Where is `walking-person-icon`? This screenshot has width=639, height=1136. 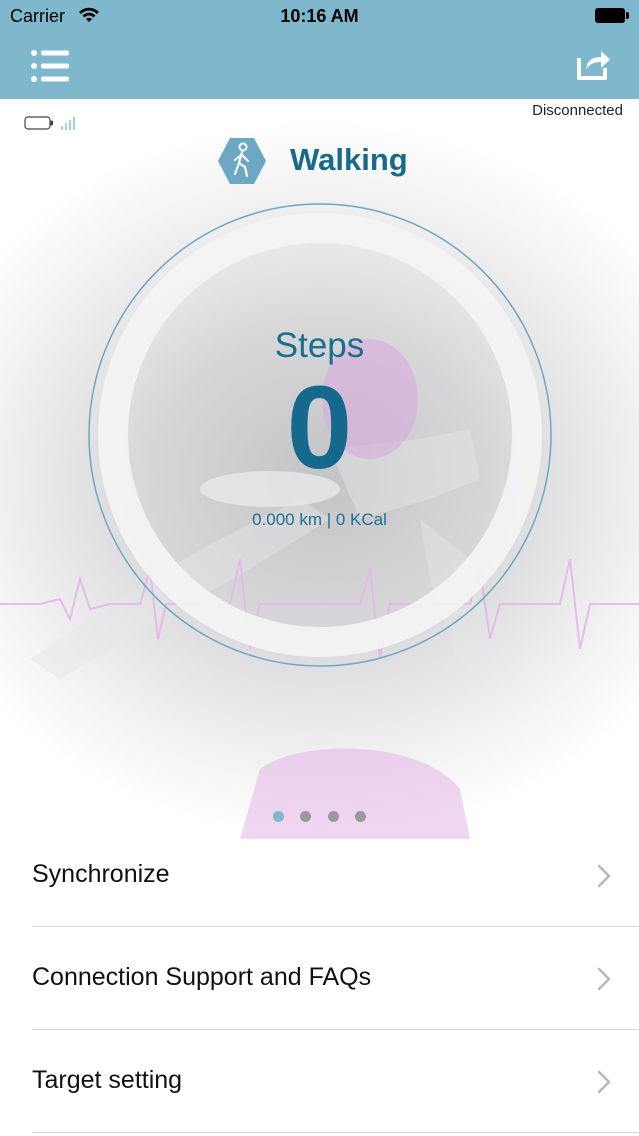
walking-person-icon is located at coordinates (242, 161).